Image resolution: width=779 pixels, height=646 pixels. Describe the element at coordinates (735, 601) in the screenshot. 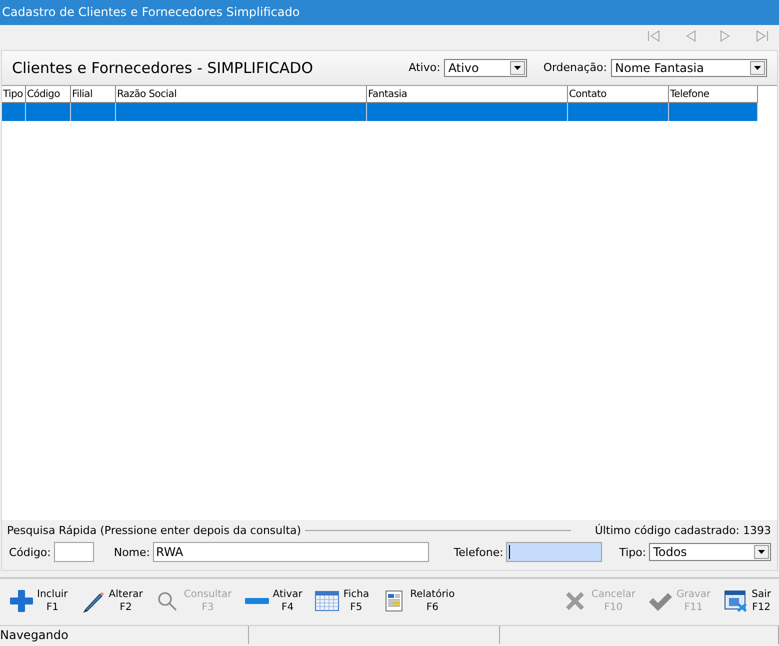

I see `exit-window-icon` at that location.